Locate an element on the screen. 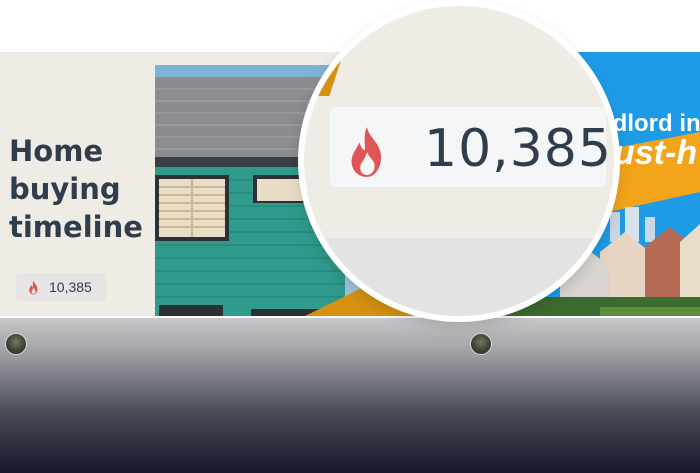 The width and height of the screenshot is (700, 473). magnified-like-count-badge: 10,385 is located at coordinates (470, 147).